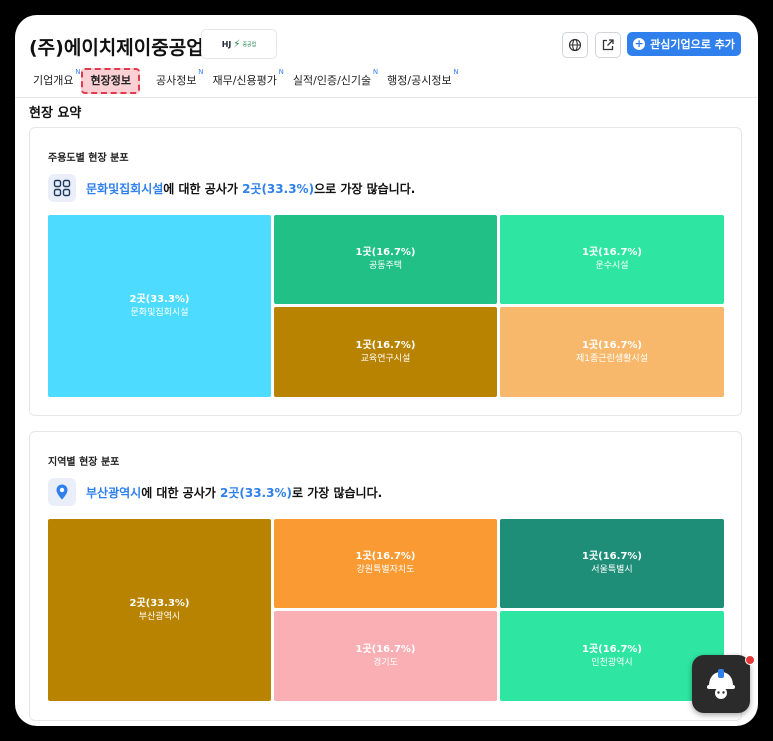  I want to click on tile-label: 교육연구시설, so click(385, 358).